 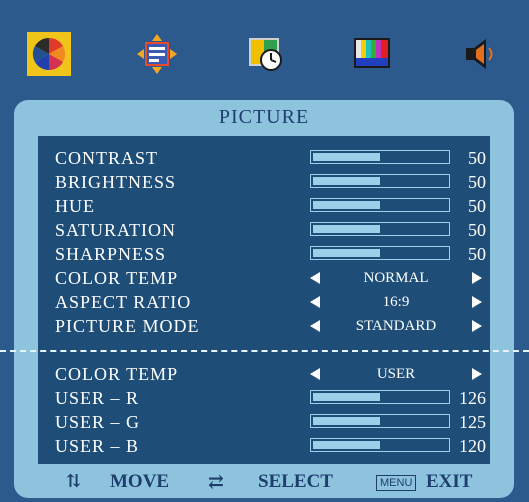 I want to click on setting-label: USER – B, so click(x=97, y=446).